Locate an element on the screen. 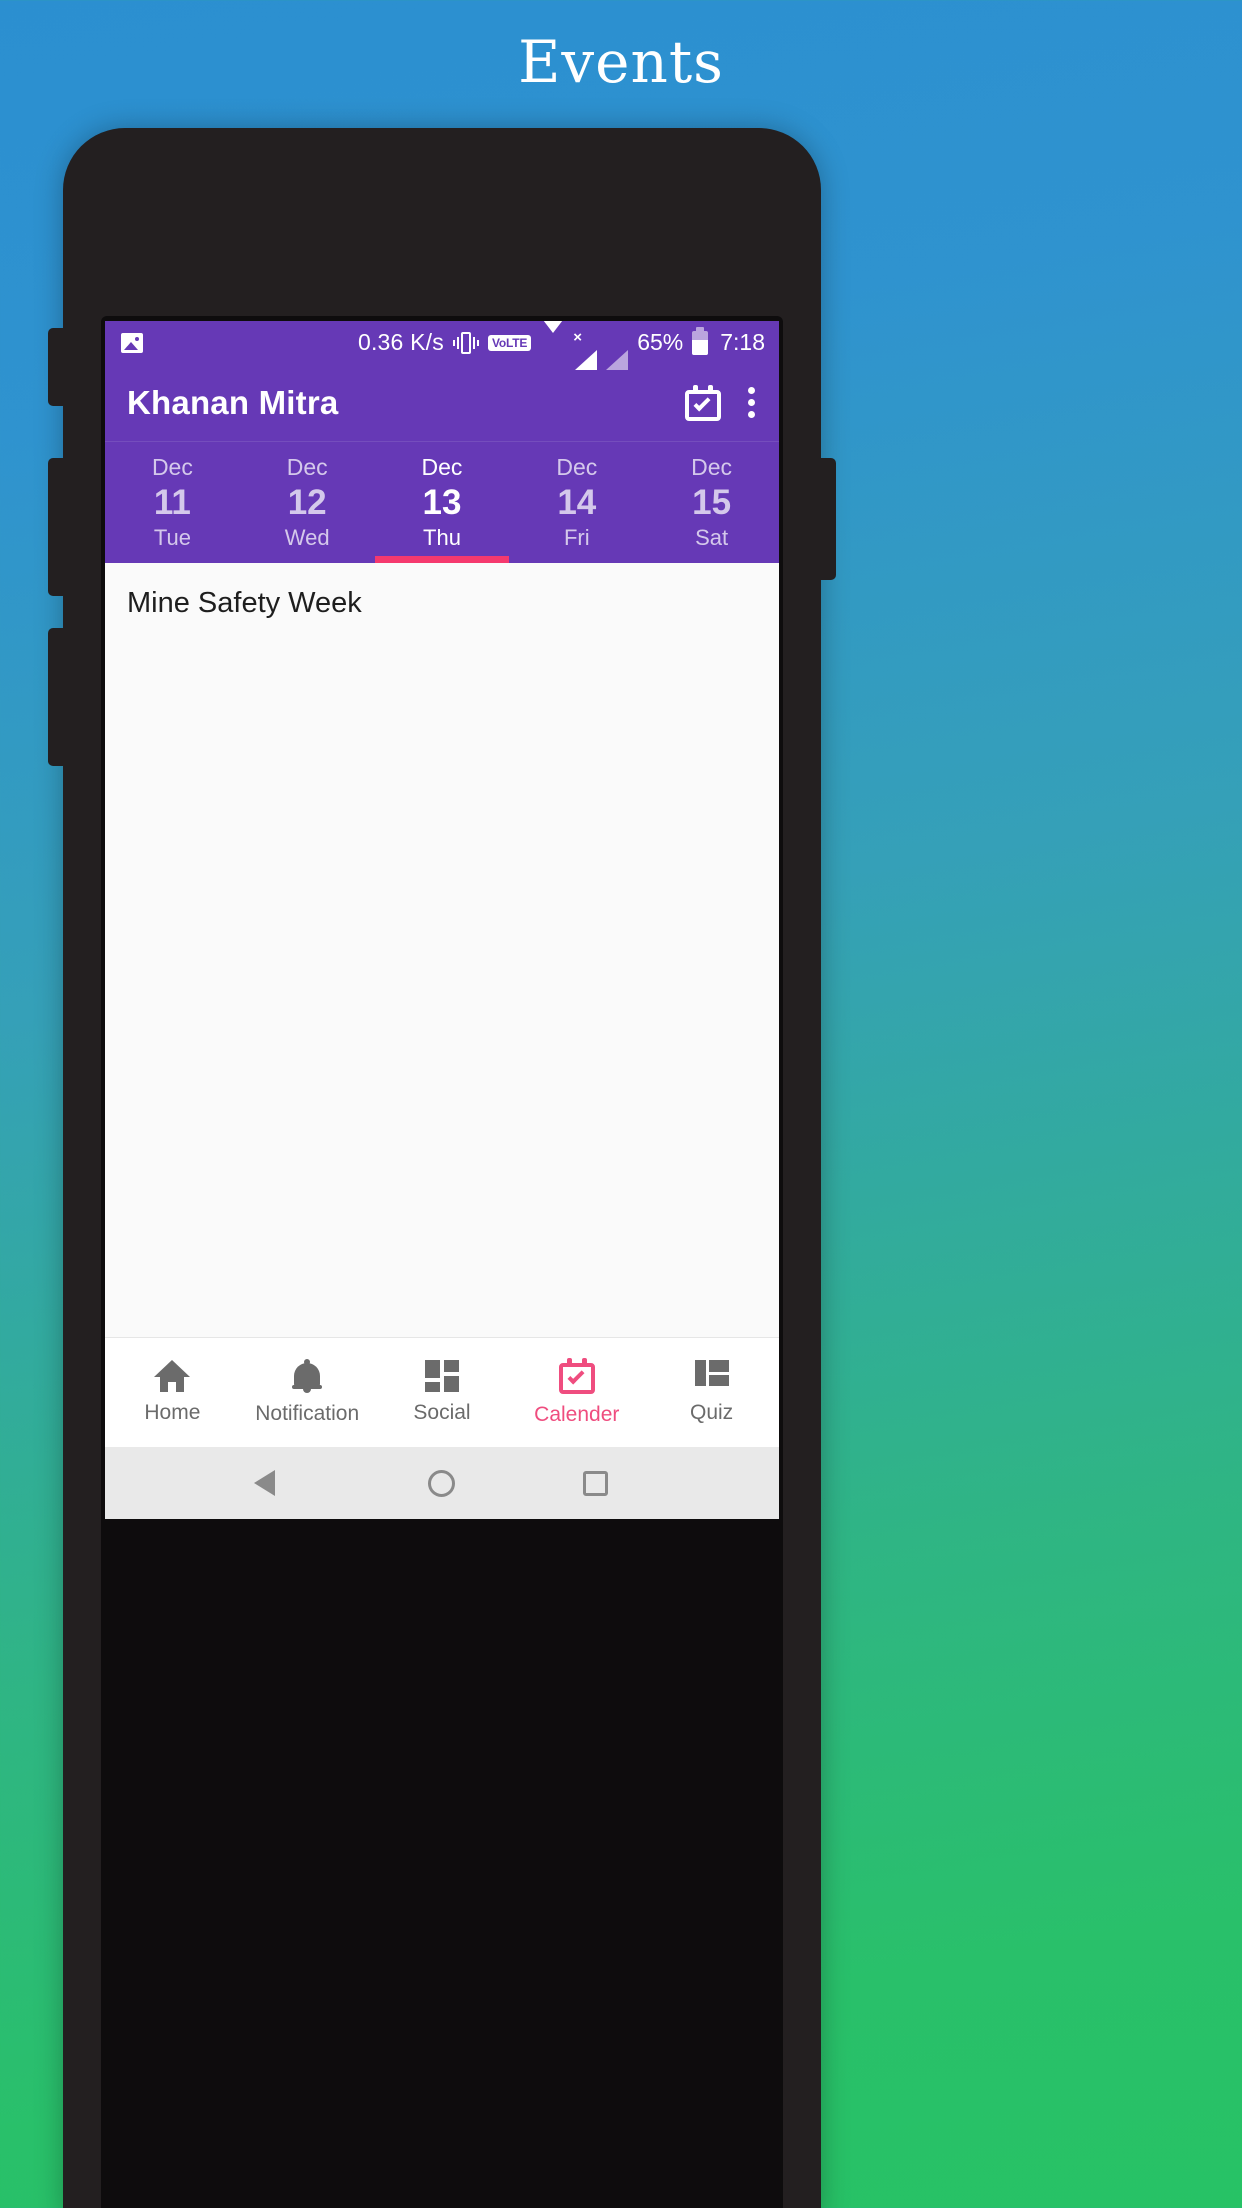  nav-label: Quiz is located at coordinates (711, 1412).